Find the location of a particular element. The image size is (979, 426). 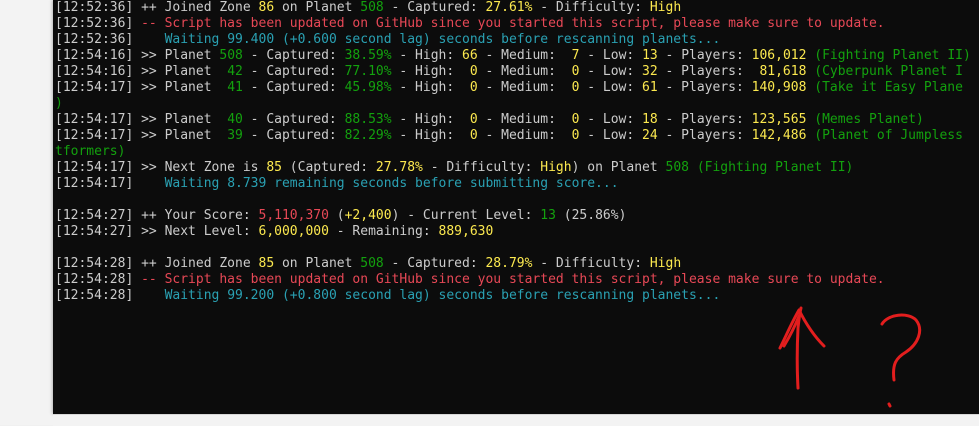

console-text: 61 is located at coordinates (650, 87).